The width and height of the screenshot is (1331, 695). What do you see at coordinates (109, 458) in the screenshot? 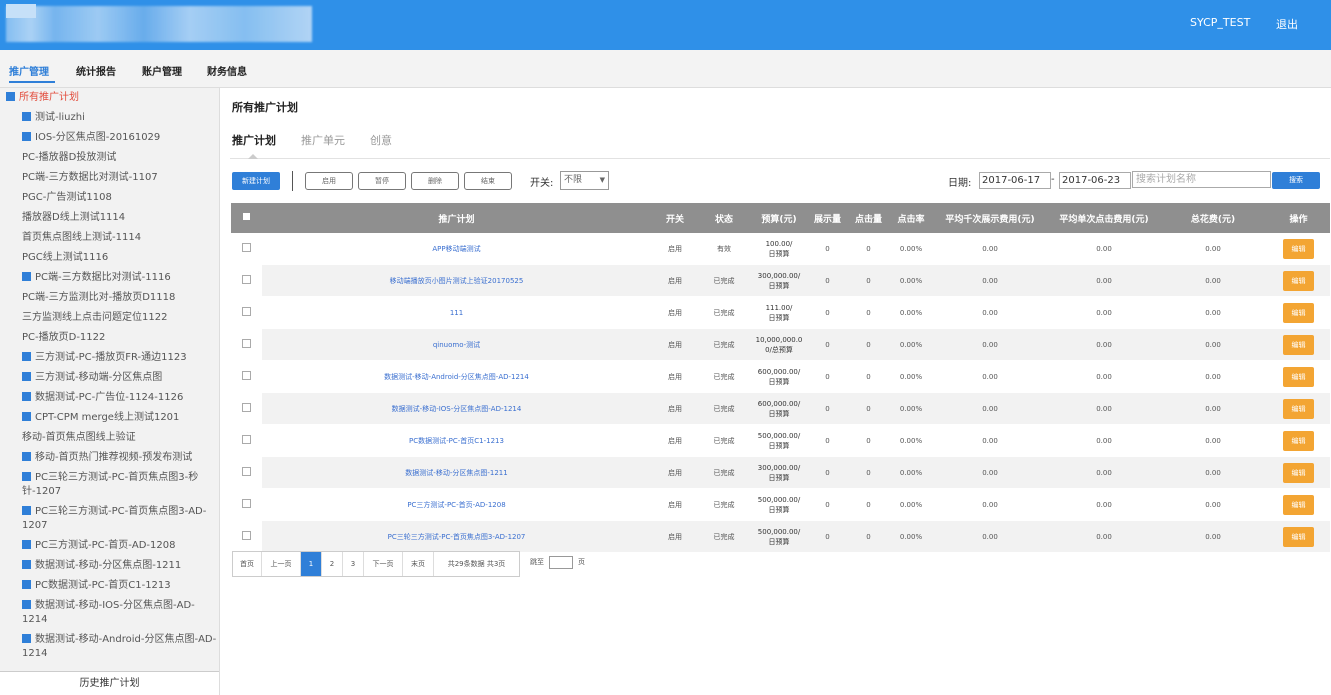
I see `tree-item: 移动-首页热门推荐视频-预发布测试` at bounding box center [109, 458].